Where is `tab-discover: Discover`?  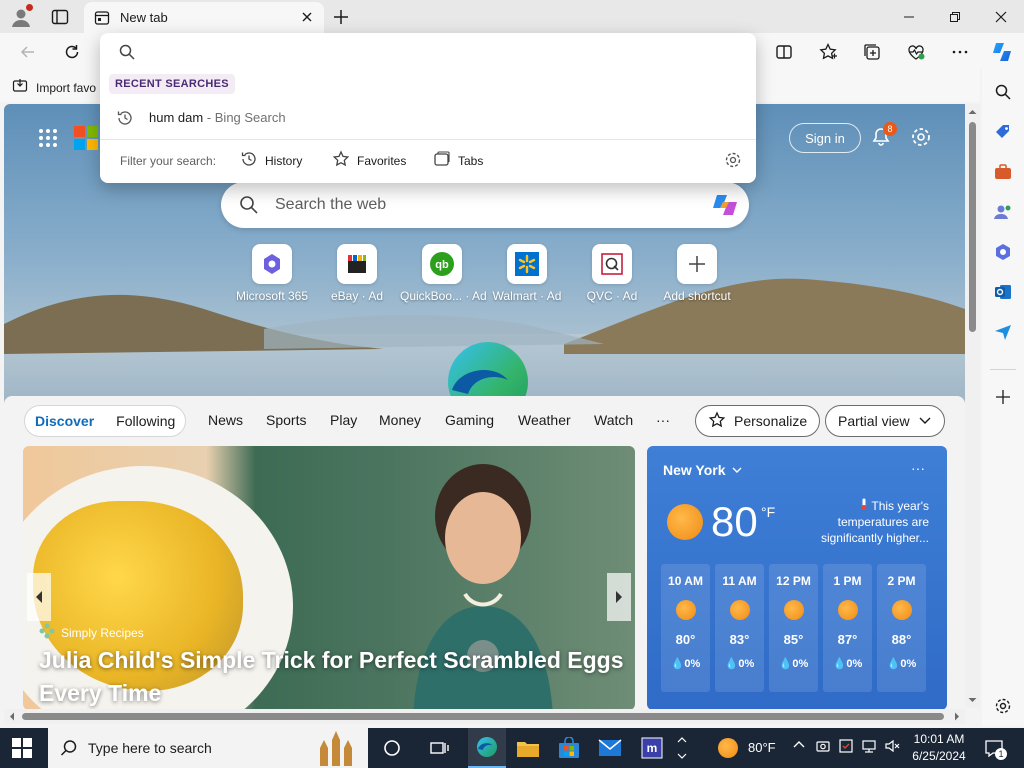 tab-discover: Discover is located at coordinates (64, 421).